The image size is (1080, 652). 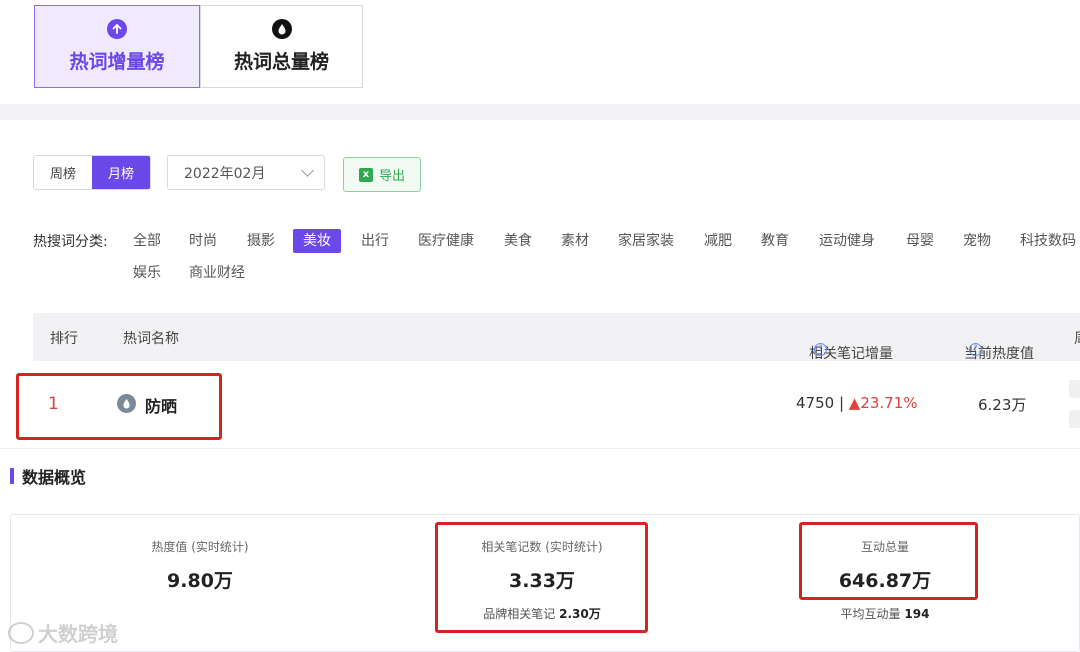 What do you see at coordinates (70, 242) in the screenshot?
I see `category-label: 热搜词分类:` at bounding box center [70, 242].